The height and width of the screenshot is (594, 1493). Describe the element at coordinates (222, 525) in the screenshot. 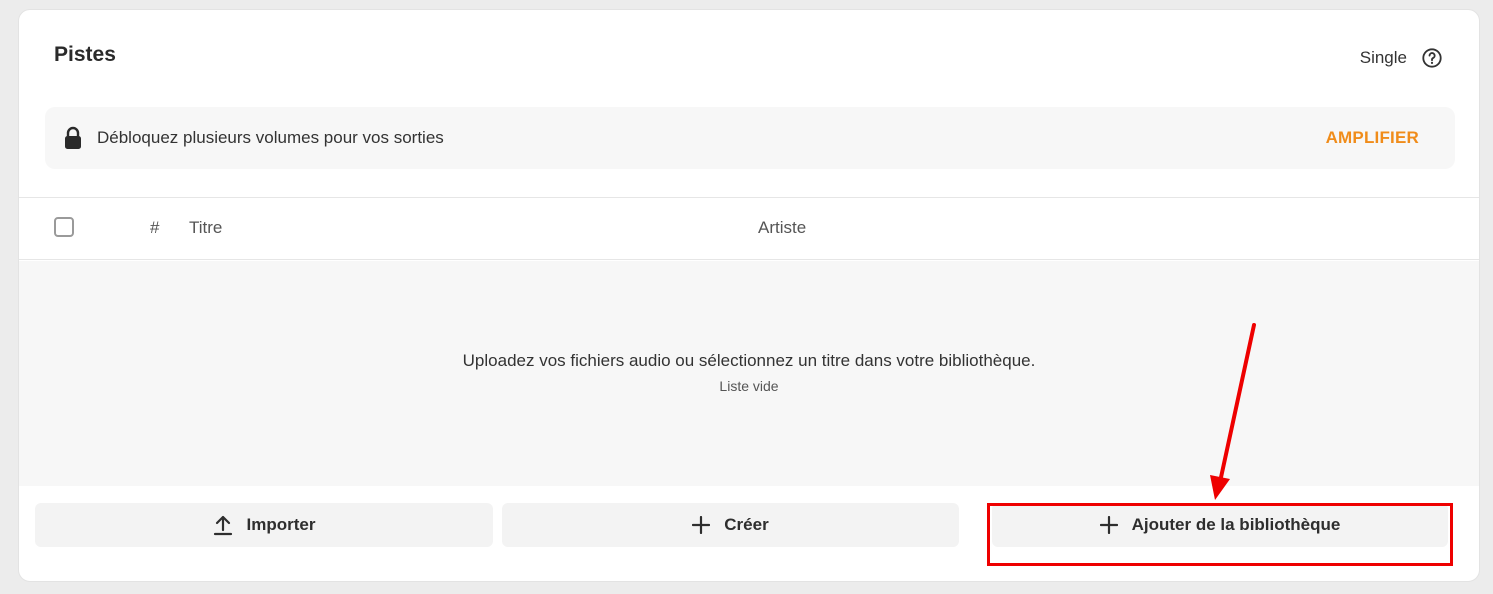

I see `upload-icon` at that location.